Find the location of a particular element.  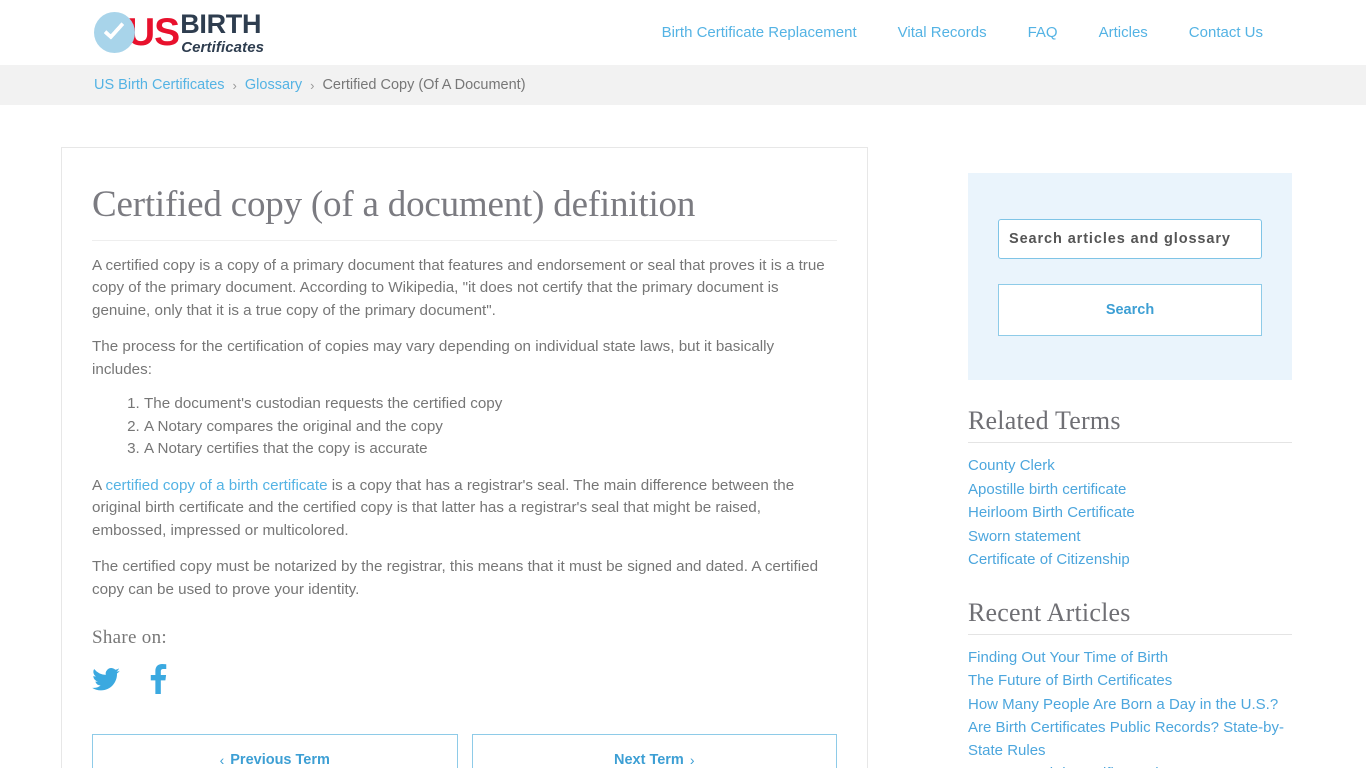

logo-birth-text: BIRTH is located at coordinates (221, 23).